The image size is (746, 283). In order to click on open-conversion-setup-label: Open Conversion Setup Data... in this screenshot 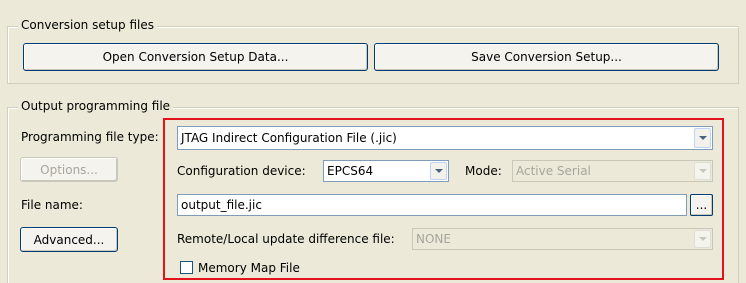, I will do `click(195, 57)`.